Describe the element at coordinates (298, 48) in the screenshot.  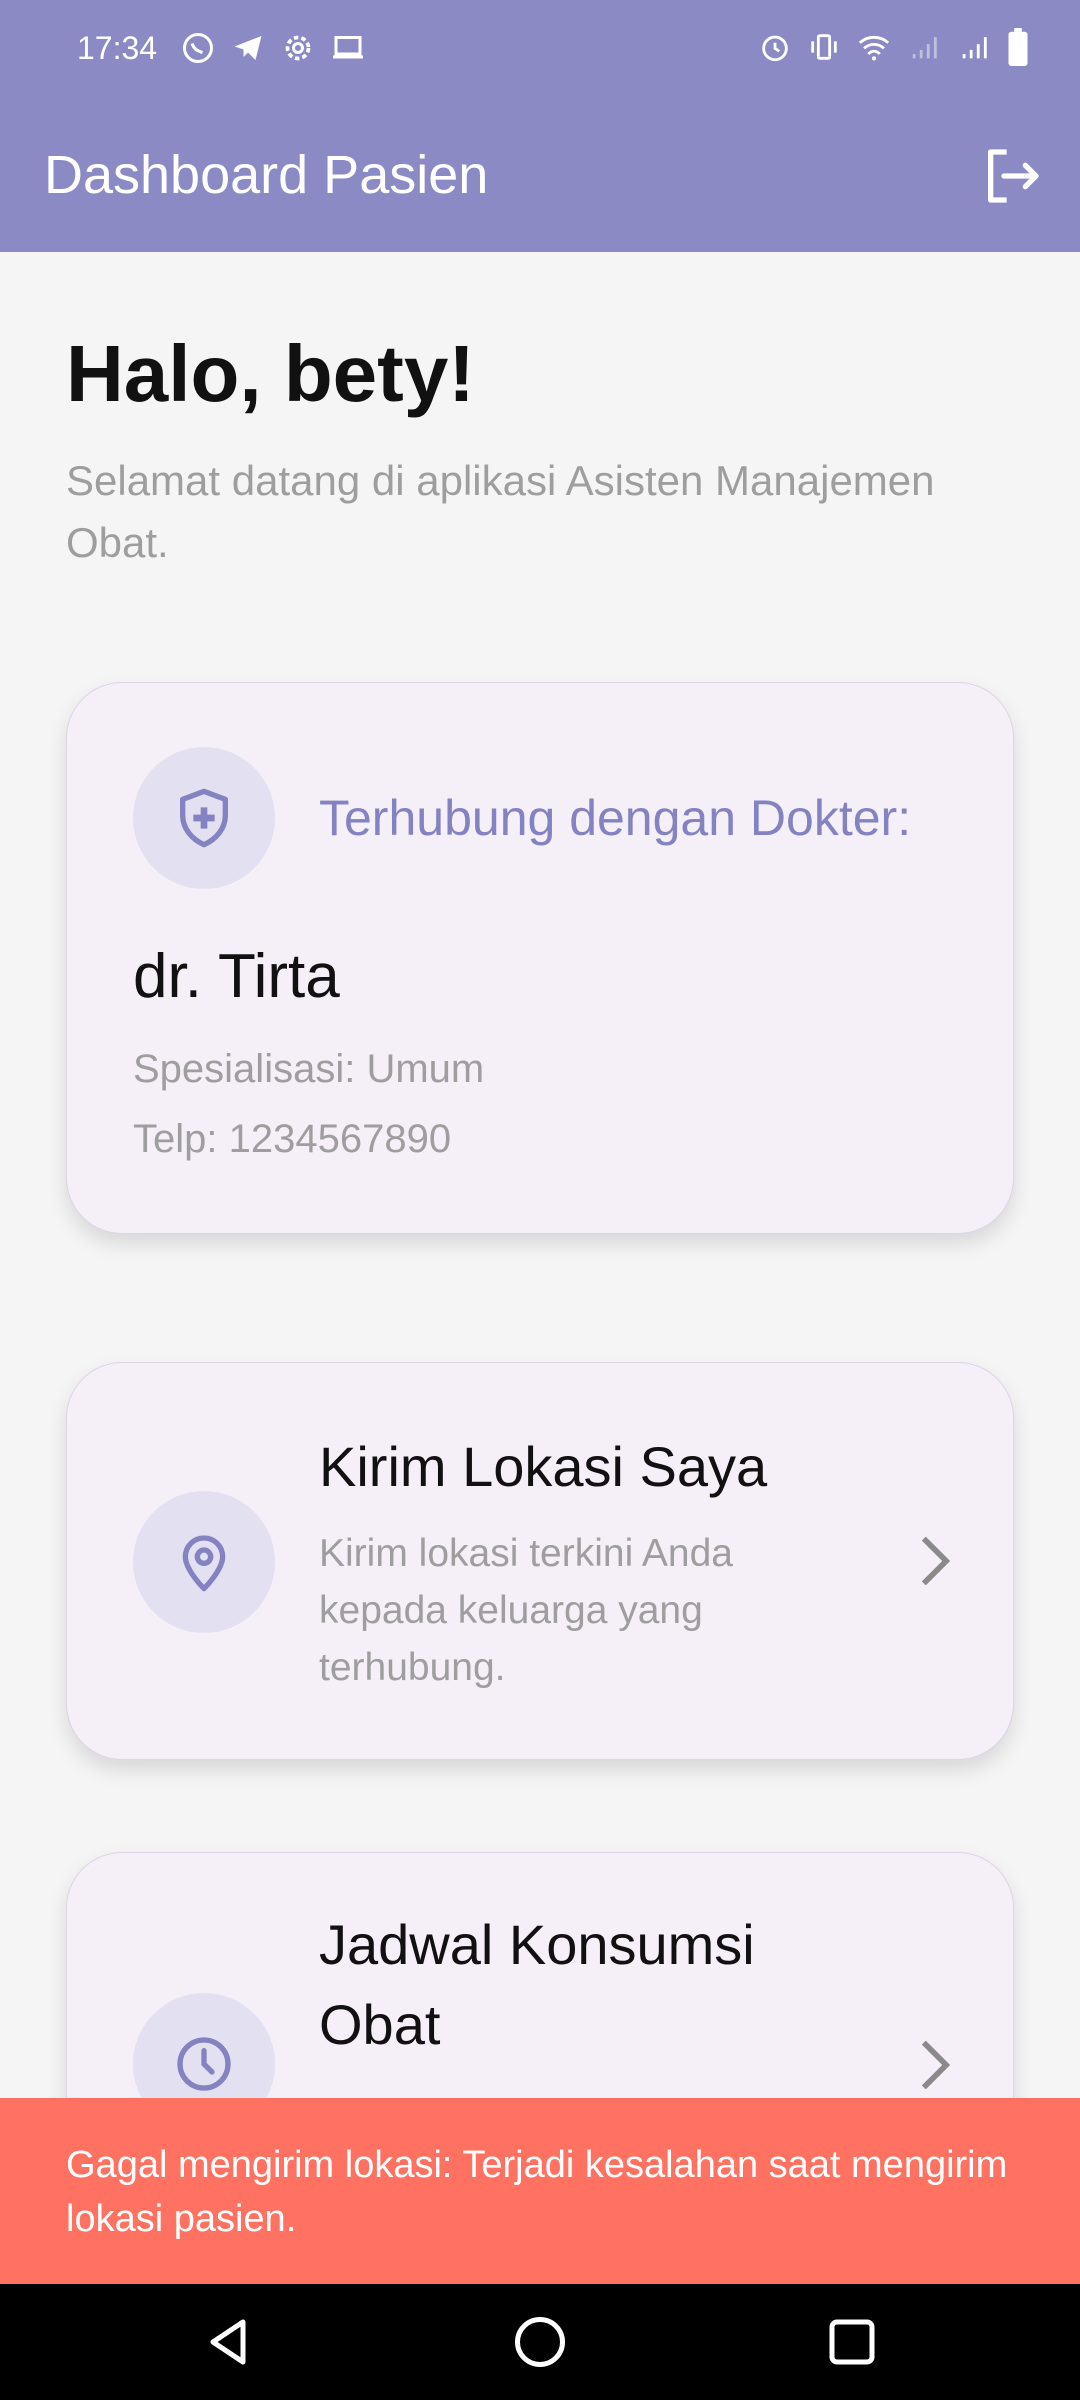
I see `settings-icon` at that location.